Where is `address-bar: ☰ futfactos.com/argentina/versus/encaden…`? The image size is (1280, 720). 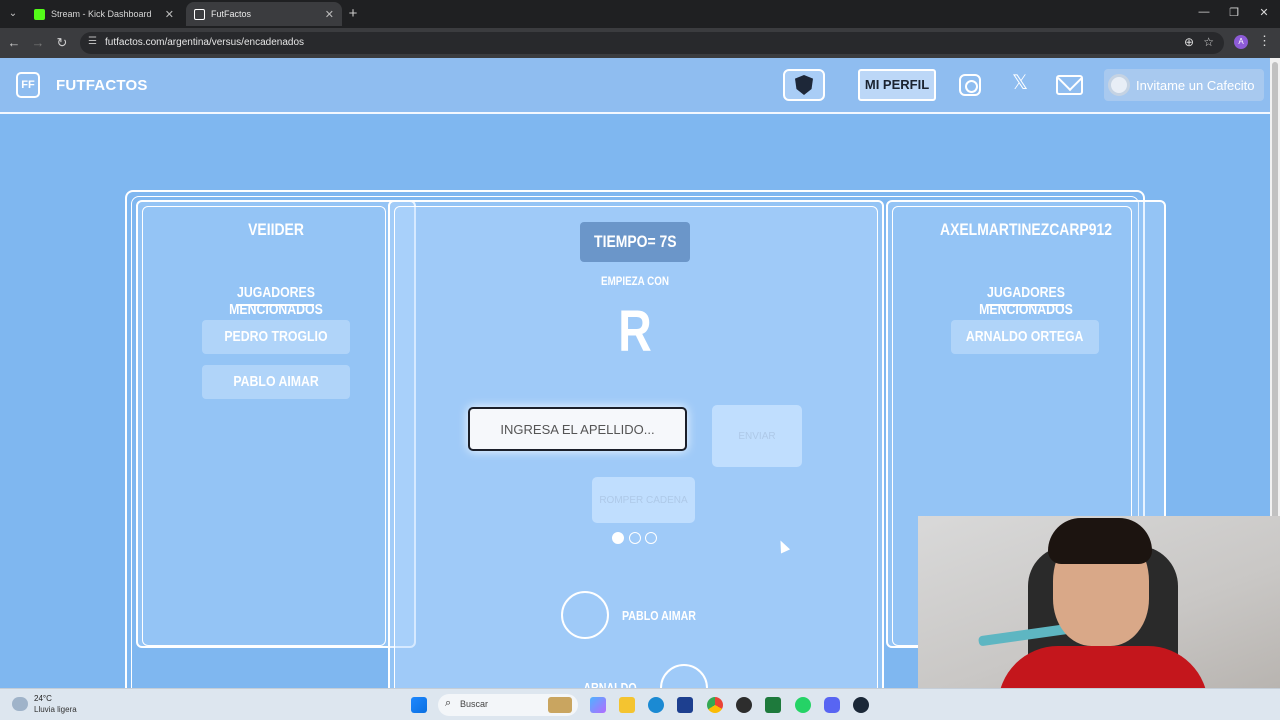 address-bar: ☰ futfactos.com/argentina/versus/encaden… is located at coordinates (652, 43).